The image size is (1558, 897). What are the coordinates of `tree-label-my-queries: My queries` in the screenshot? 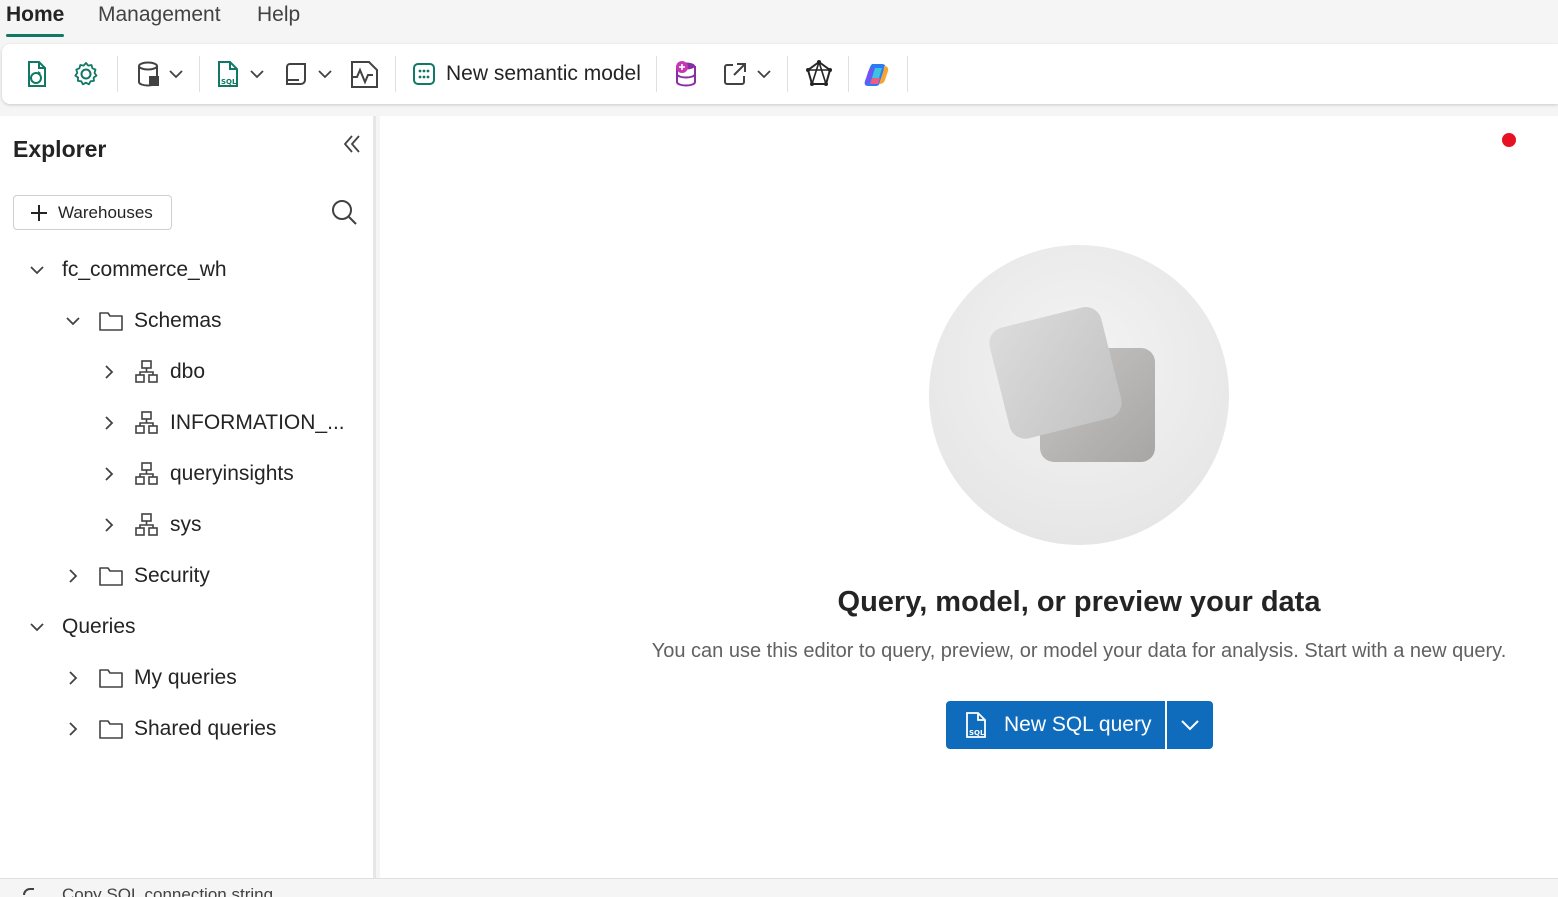 It's located at (185, 677).